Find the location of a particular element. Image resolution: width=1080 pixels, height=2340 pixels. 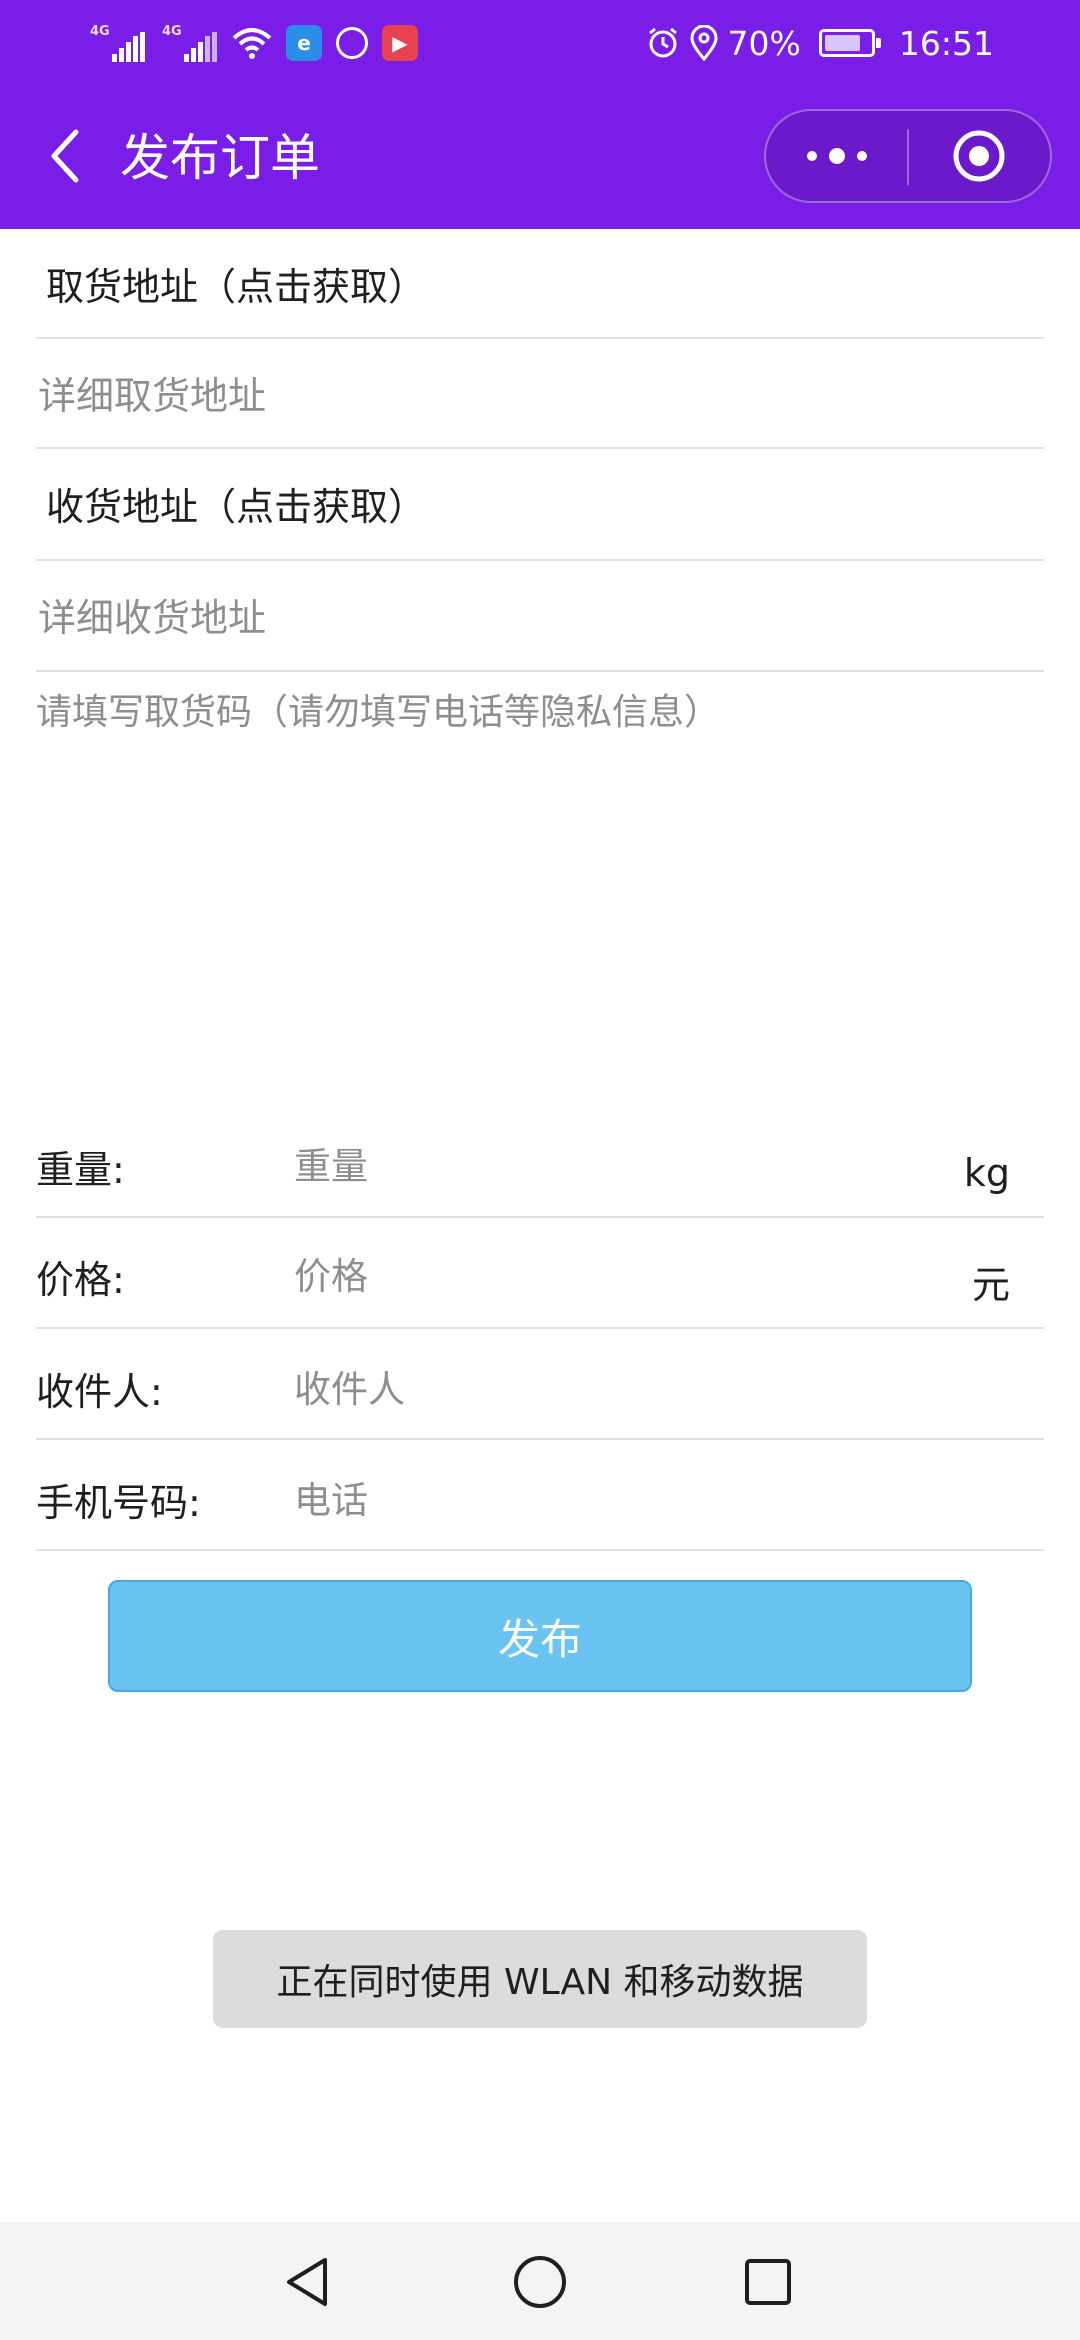

phone-row: 手机号码: 电话 is located at coordinates (540, 1495).